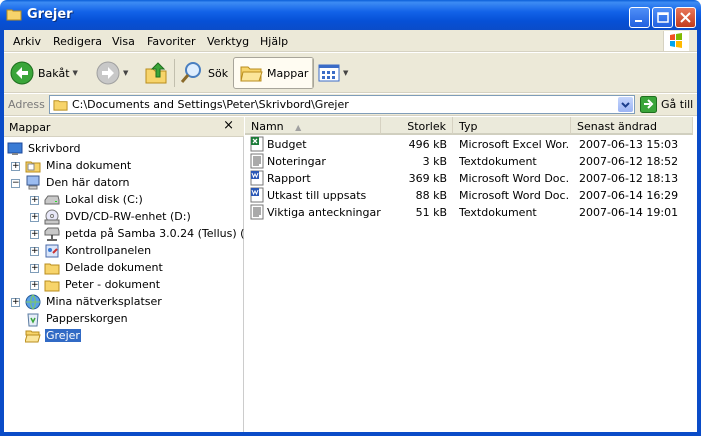 The image size is (701, 436). I want to click on back-arrow-icon, so click(22, 73).